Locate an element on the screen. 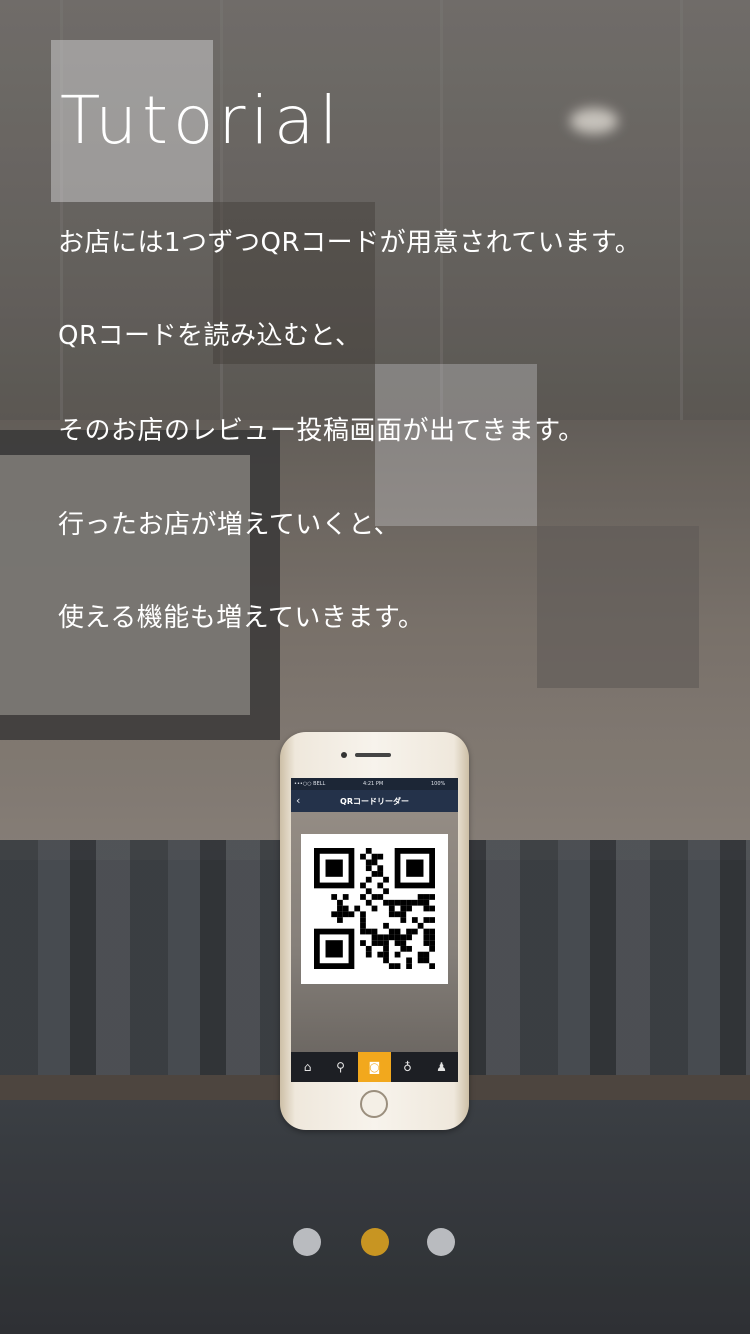 The height and width of the screenshot is (1334, 750). search-icon: ⚲ is located at coordinates (340, 1067).